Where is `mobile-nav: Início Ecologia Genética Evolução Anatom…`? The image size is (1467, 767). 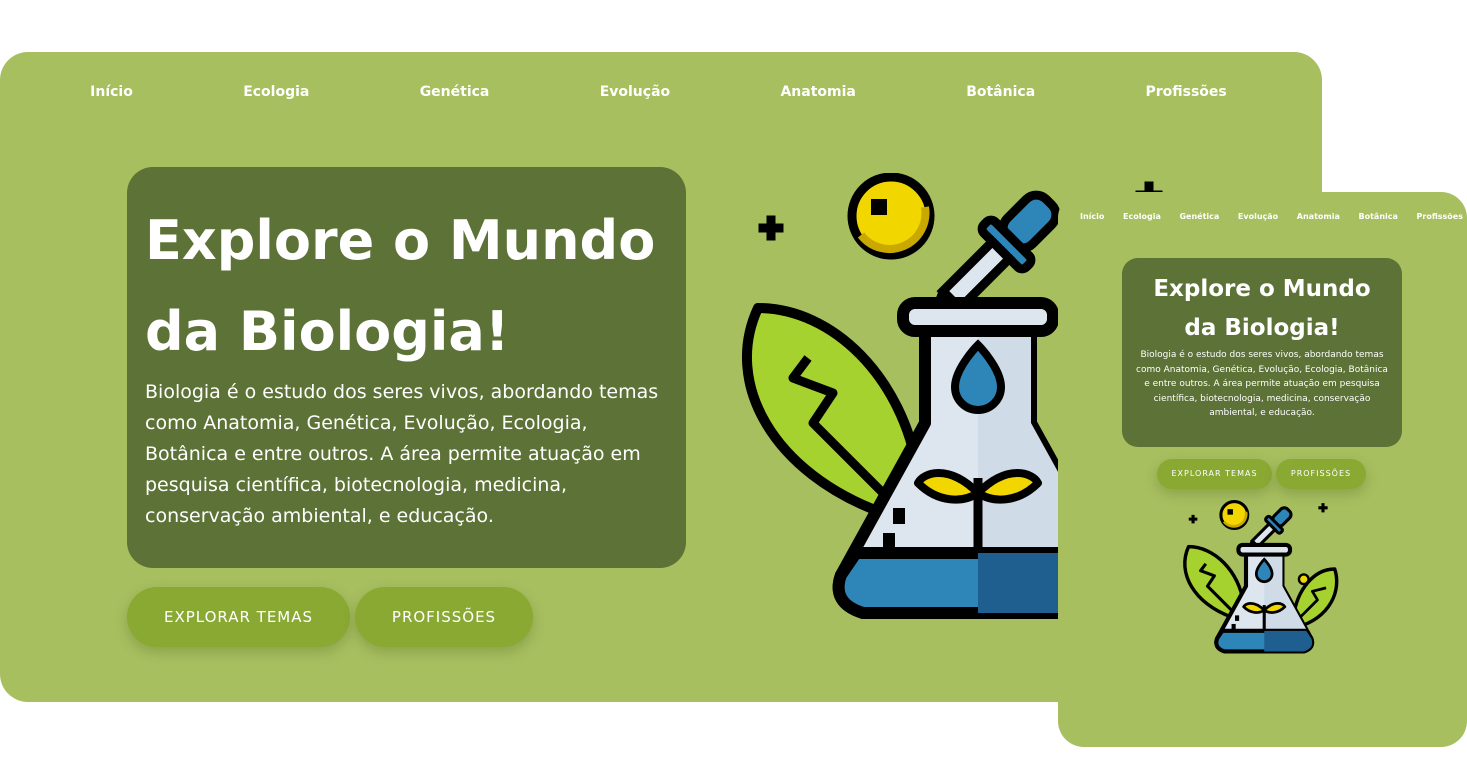 mobile-nav: Início Ecologia Genética Evolução Anatom… is located at coordinates (1262, 216).